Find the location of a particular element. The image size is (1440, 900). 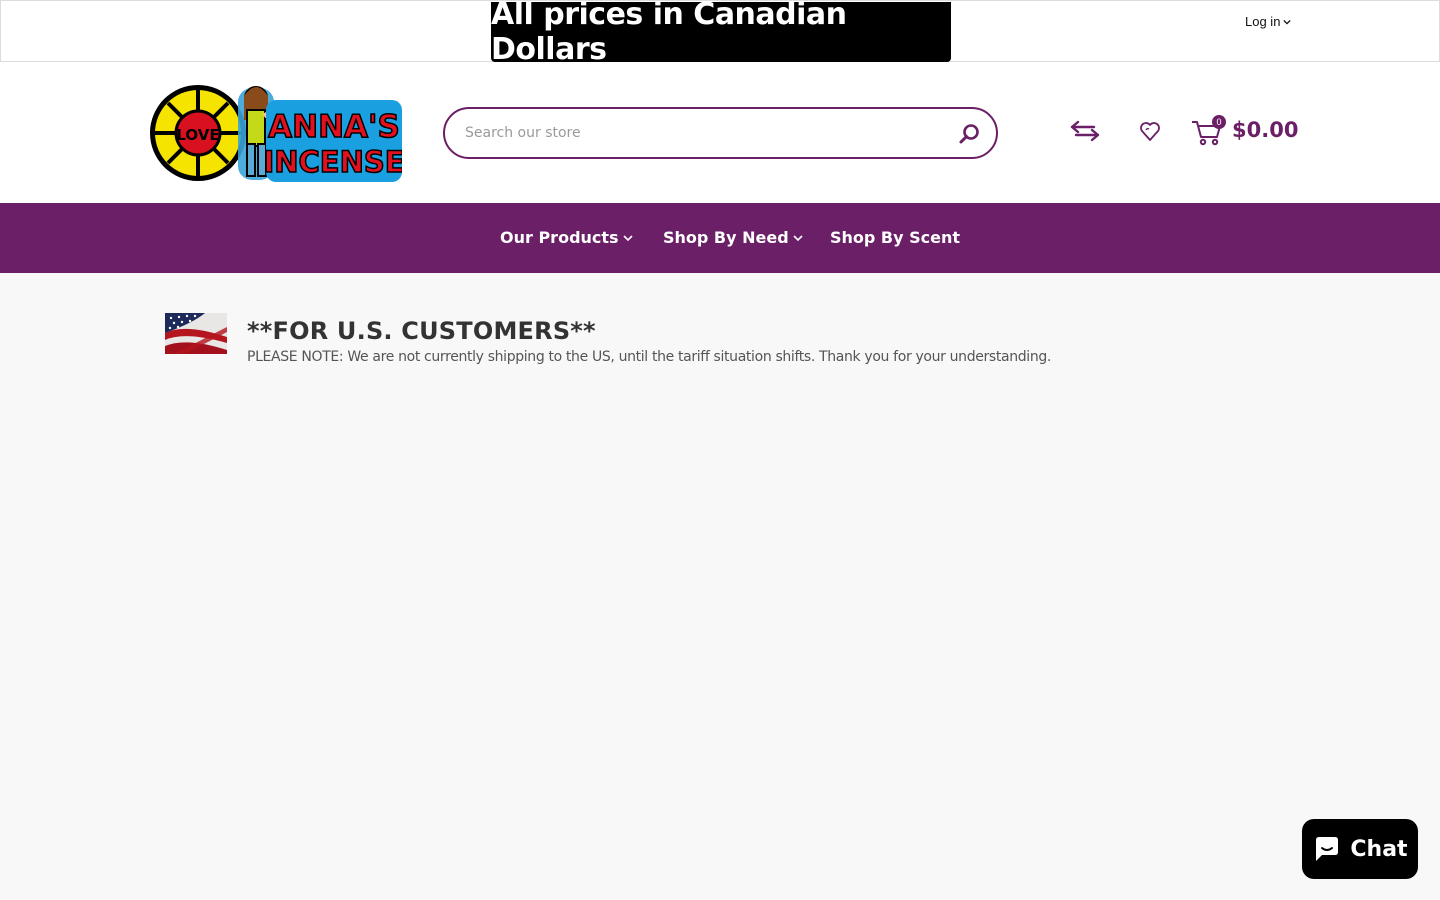

nav-our-products: Our Products is located at coordinates (566, 237).